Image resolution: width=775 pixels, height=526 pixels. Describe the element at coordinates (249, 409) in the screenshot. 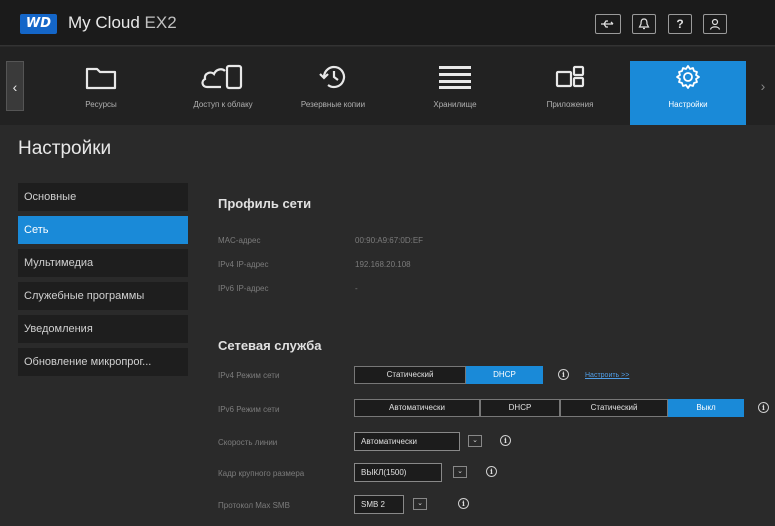

I see `ipv6-mode-label: IPv6 Режим сети` at that location.